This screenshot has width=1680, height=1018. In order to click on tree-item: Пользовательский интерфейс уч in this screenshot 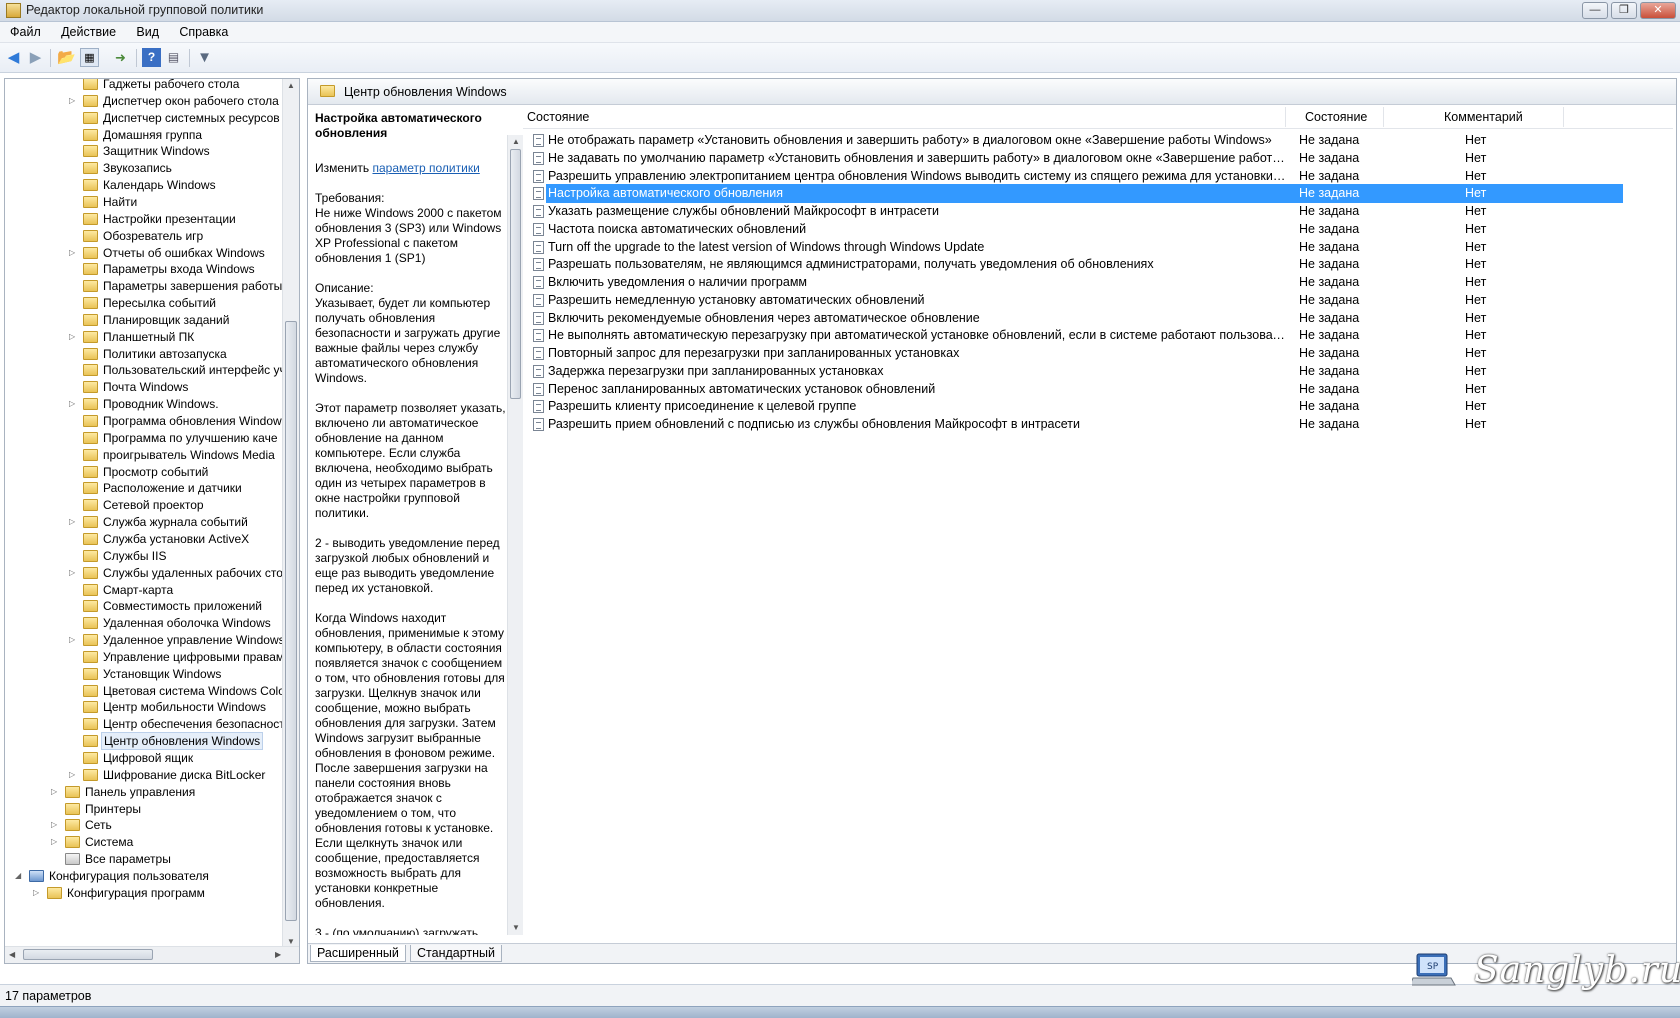, I will do `click(145, 370)`.